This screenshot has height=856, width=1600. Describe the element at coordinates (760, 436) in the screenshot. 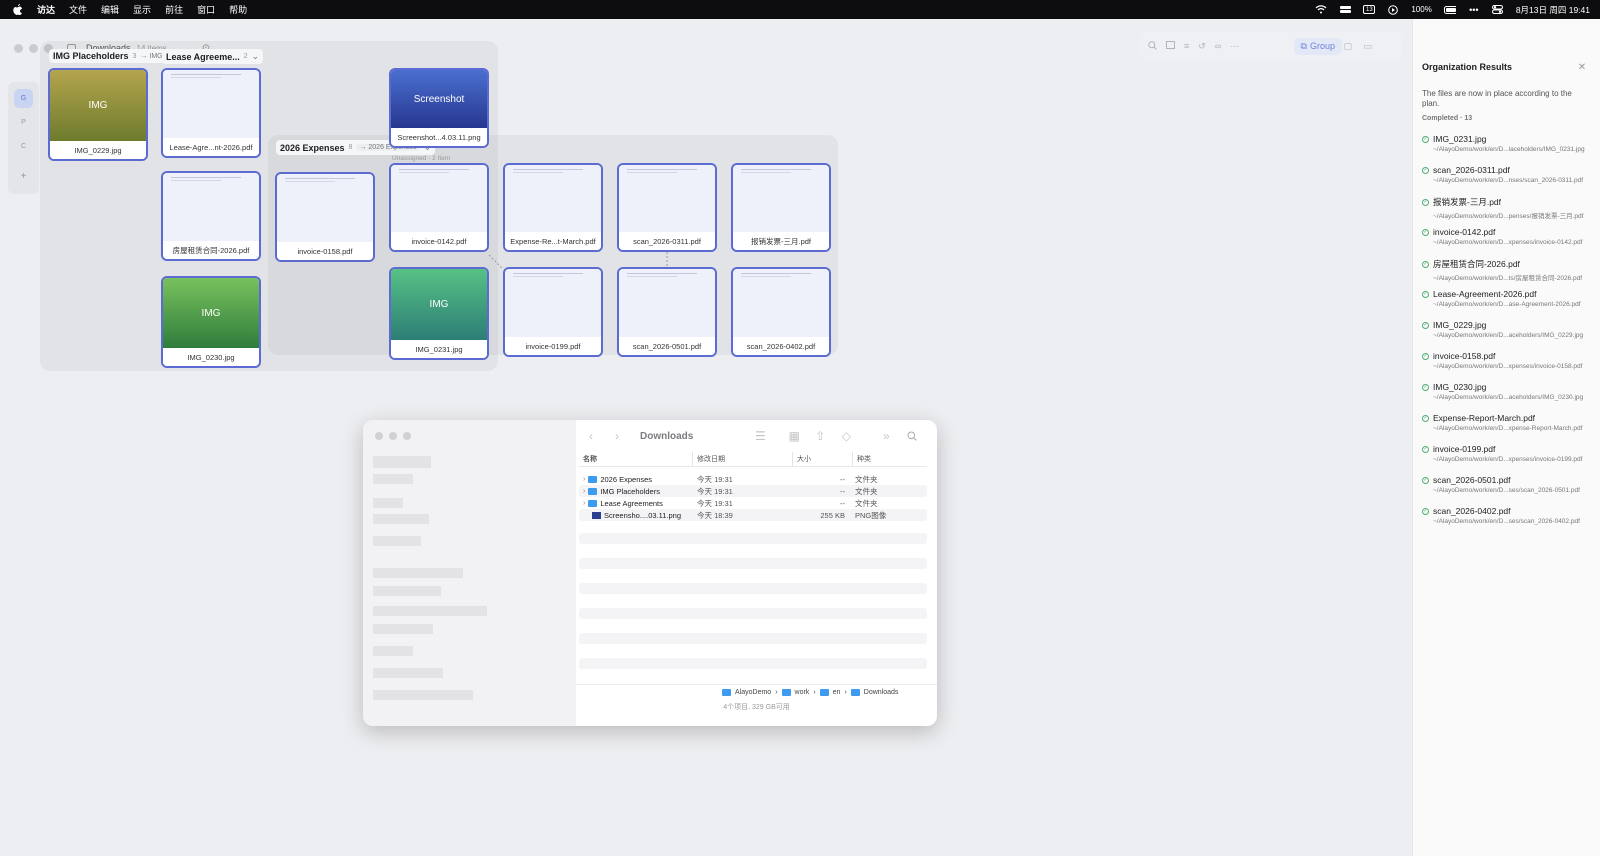

I see `list-view-icon: ☰` at that location.